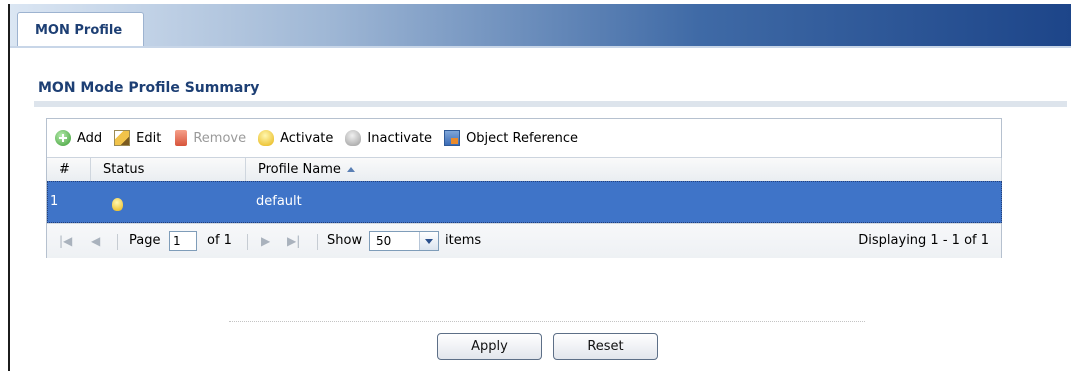  I want to click on items-per-page-select: 50, so click(404, 241).